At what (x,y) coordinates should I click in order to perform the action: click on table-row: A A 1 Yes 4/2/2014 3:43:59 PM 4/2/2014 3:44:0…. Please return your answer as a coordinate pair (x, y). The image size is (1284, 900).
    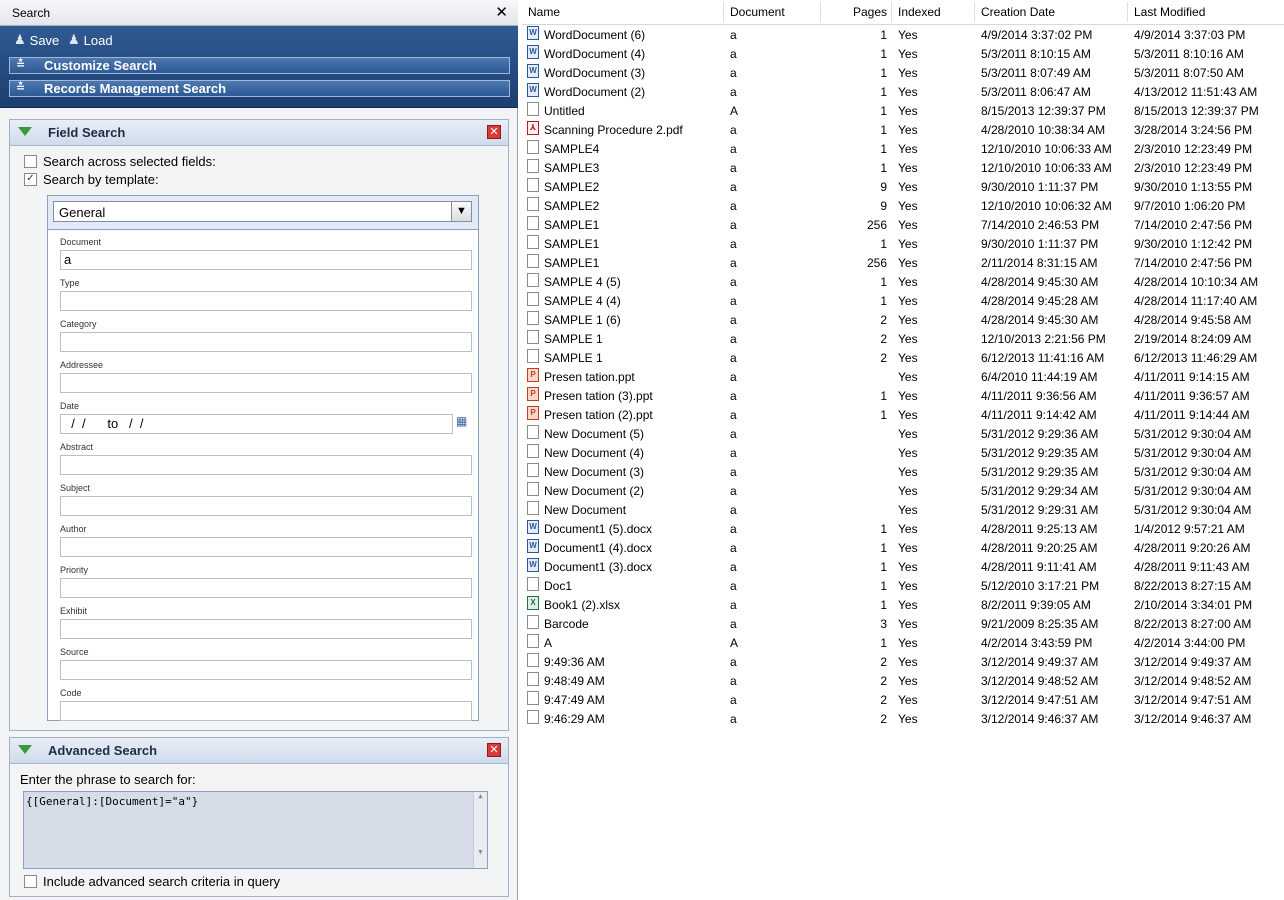
    Looking at the image, I should click on (903, 642).